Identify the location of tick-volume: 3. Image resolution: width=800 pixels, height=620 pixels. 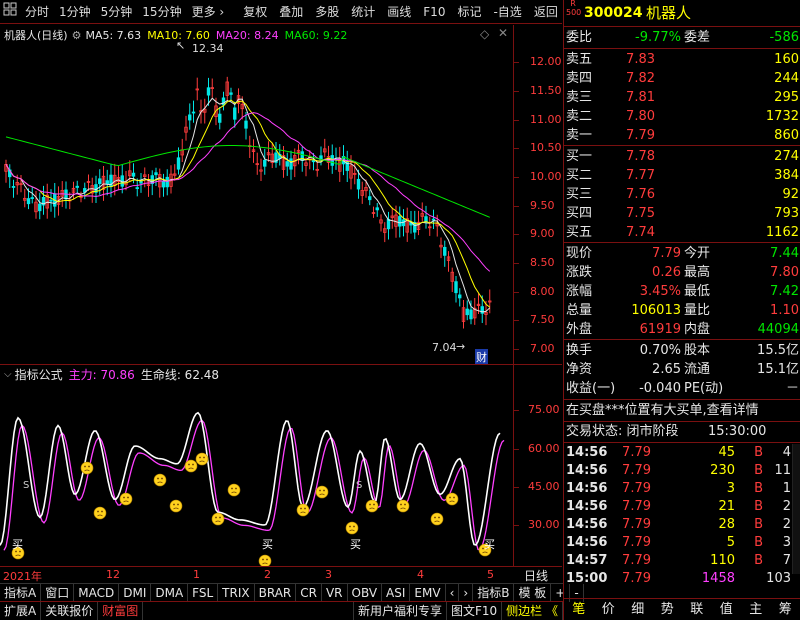
(730, 488).